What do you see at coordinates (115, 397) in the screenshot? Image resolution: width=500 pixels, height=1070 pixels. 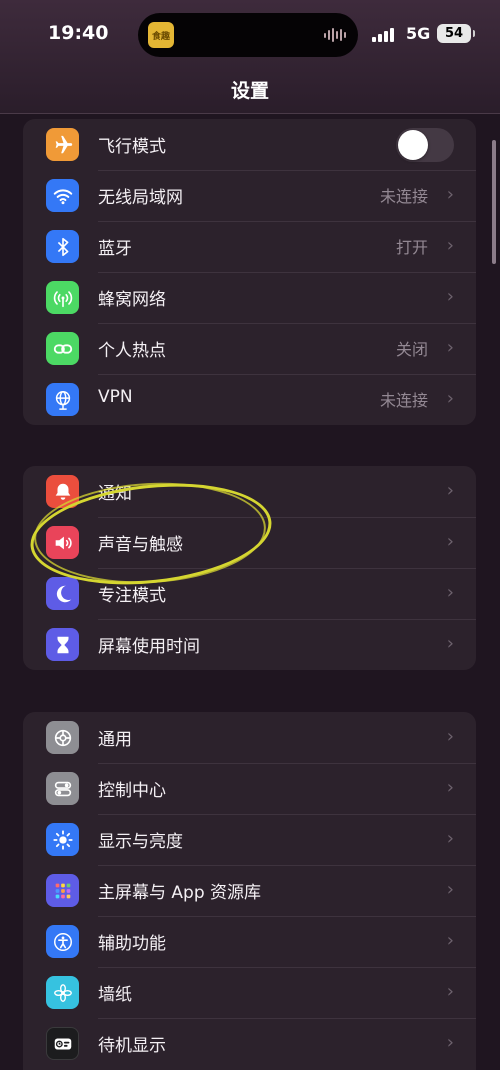 I see `row-label: VPN` at bounding box center [115, 397].